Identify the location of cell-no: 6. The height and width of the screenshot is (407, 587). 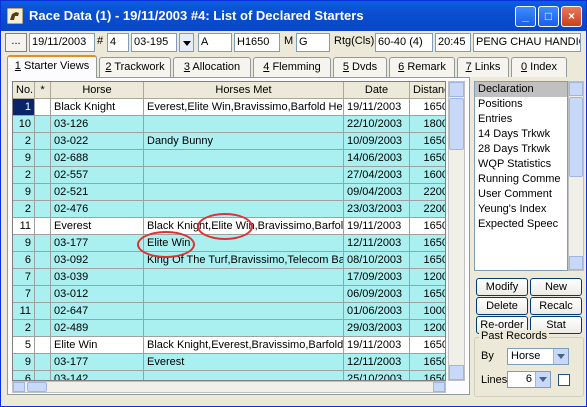
(24, 375).